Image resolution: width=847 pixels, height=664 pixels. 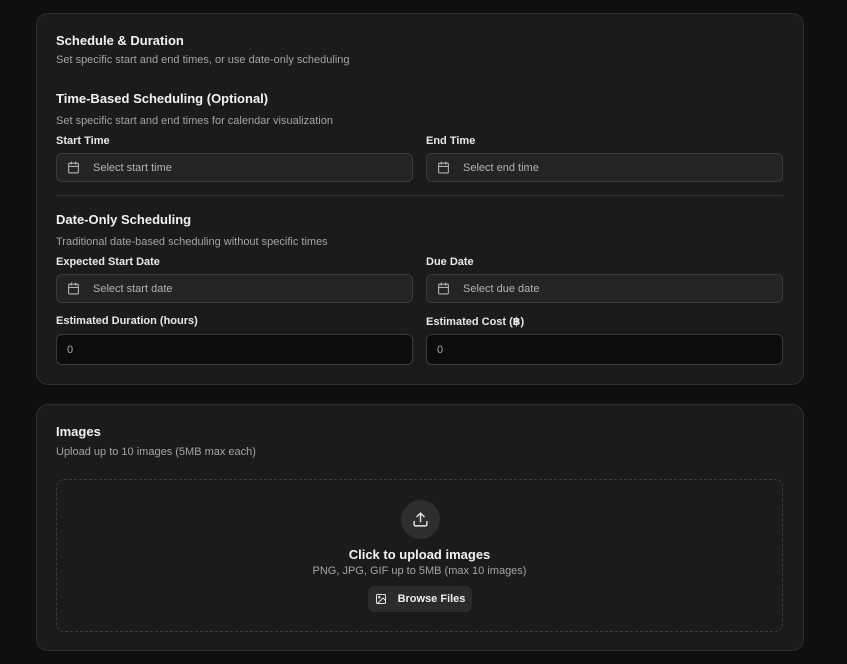 What do you see at coordinates (234, 288) in the screenshot?
I see `expected-start-date-picker: Select start date` at bounding box center [234, 288].